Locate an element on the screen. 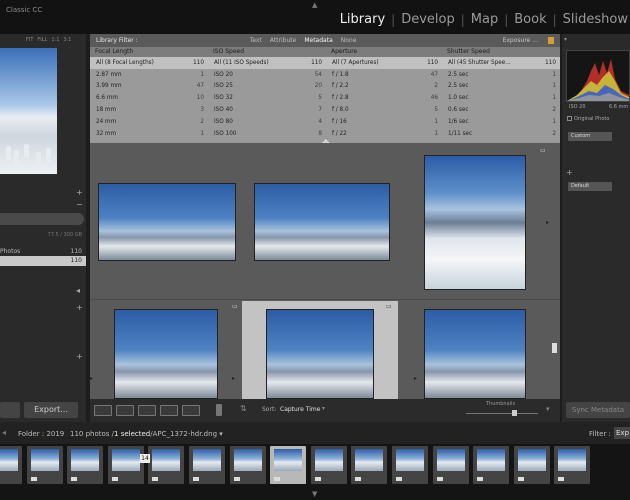 This screenshot has width=630, height=500. collapse-caret-icon: ◂ is located at coordinates (78, 290).